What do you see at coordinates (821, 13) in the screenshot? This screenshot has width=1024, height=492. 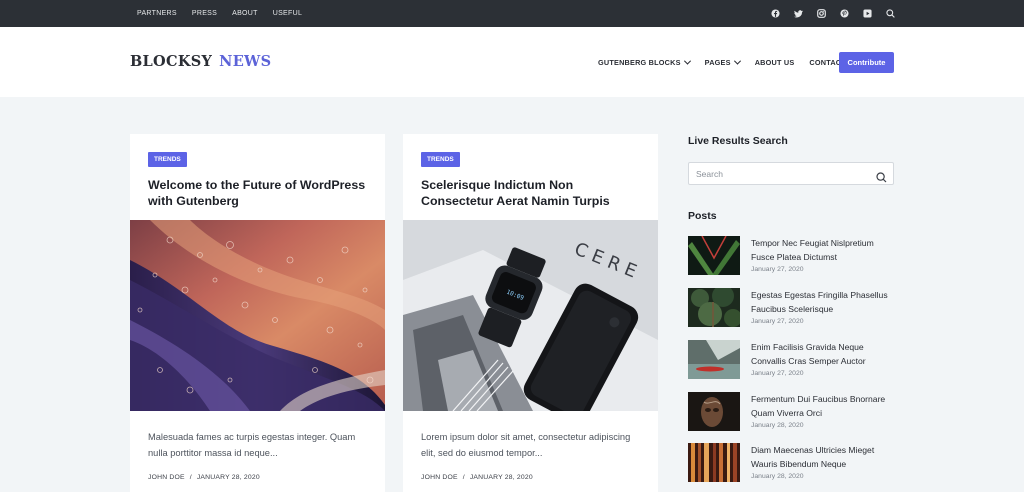 I see `instagram-icon` at bounding box center [821, 13].